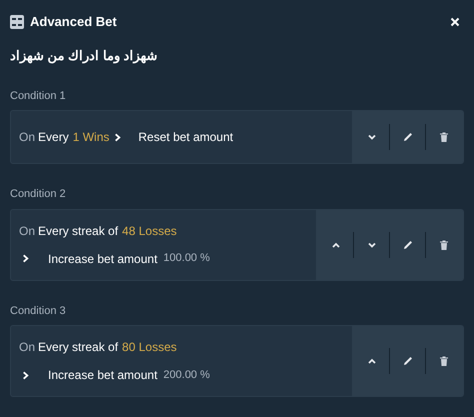  Describe the element at coordinates (186, 375) in the screenshot. I see `amount-value: 200.00 %` at that location.